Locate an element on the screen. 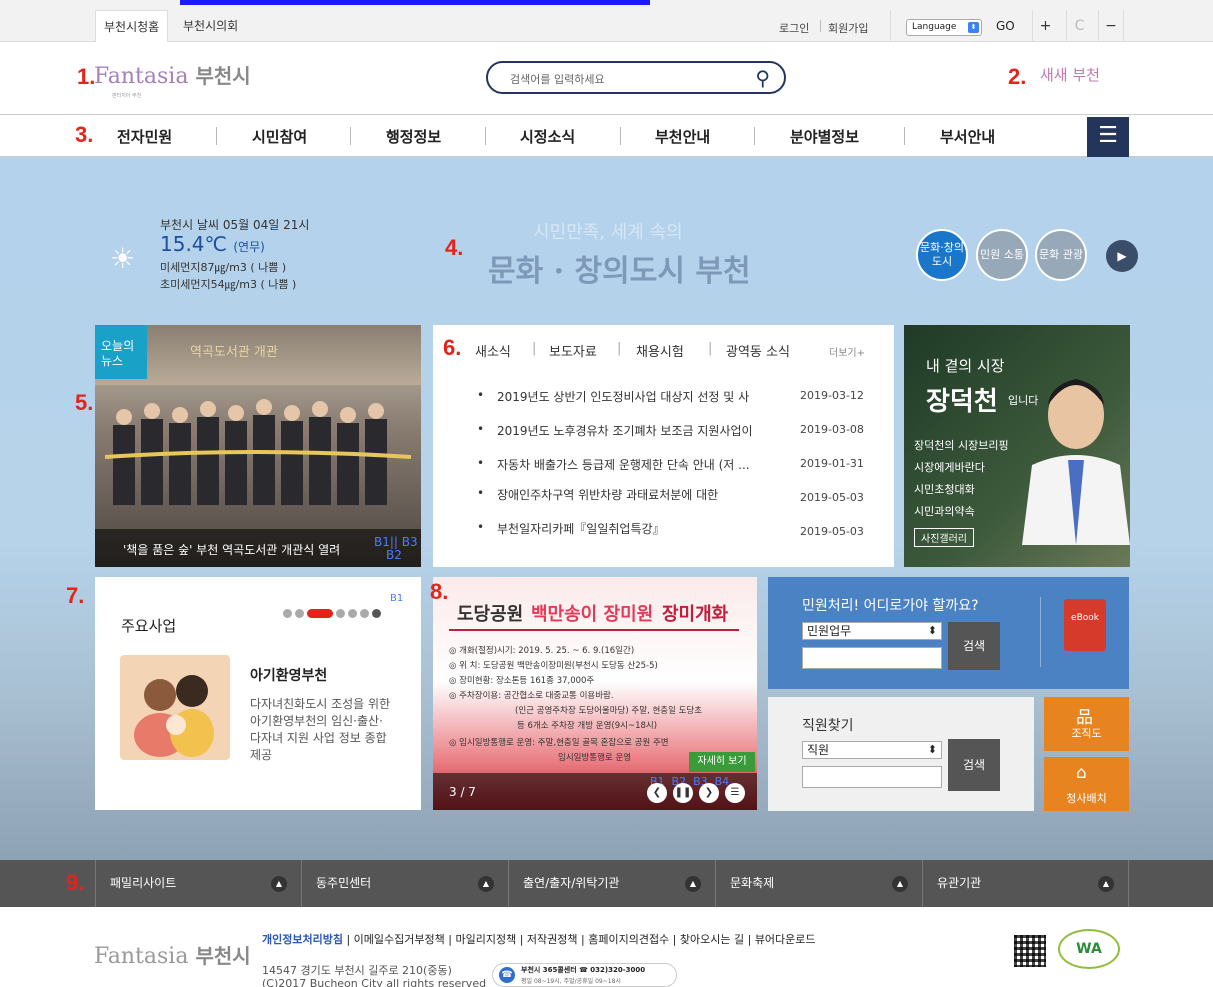 This screenshot has width=1213, height=987. gallery-button: 사진갤러리 is located at coordinates (944, 537).